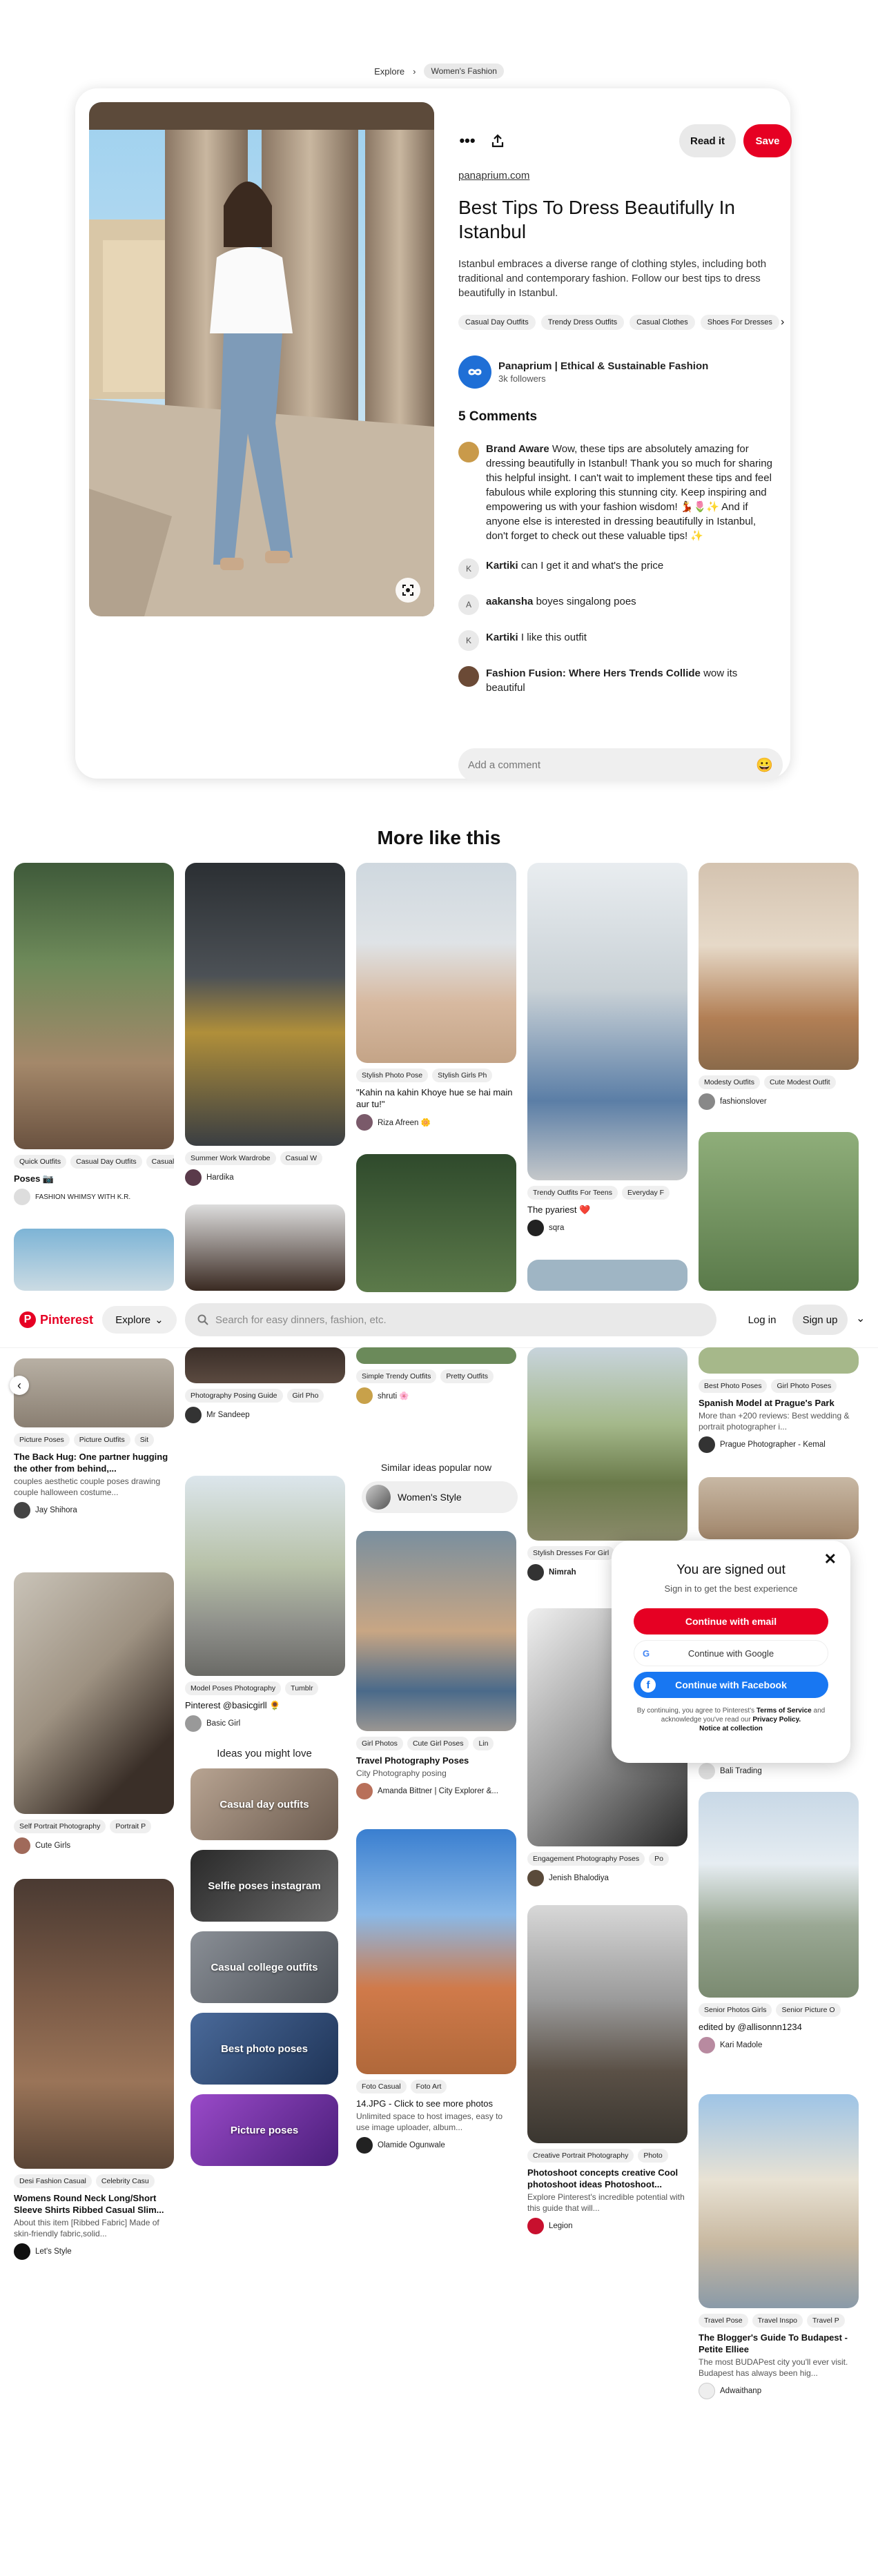 The height and width of the screenshot is (2576, 878). What do you see at coordinates (607, 1210) in the screenshot?
I see `pin-title: The pyariest ❤️` at bounding box center [607, 1210].